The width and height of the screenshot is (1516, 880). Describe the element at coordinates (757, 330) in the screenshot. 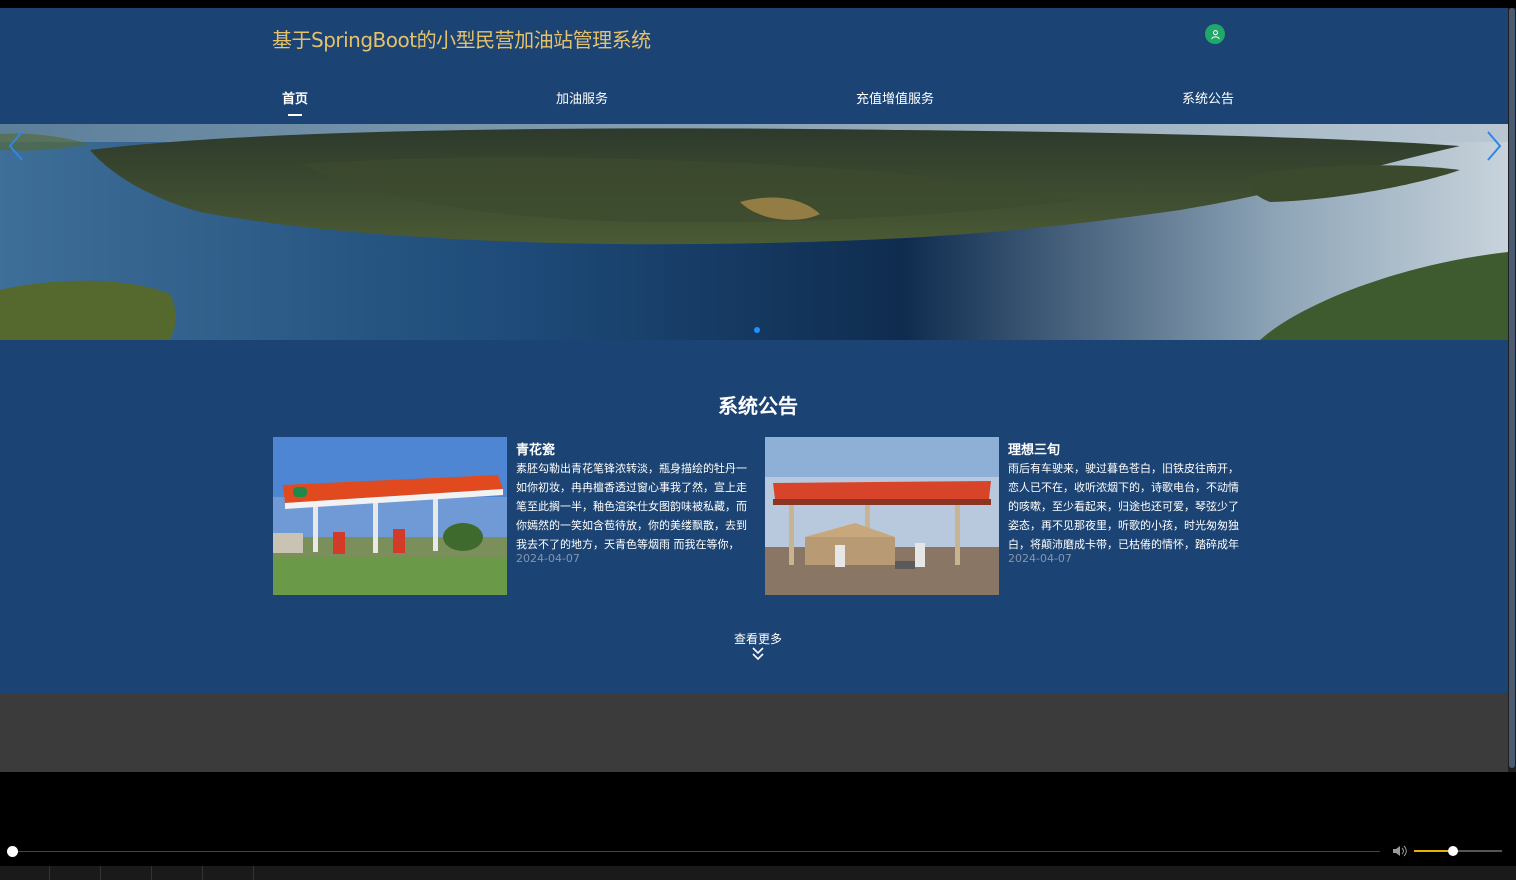

I see `banner-indicator-dot` at that location.